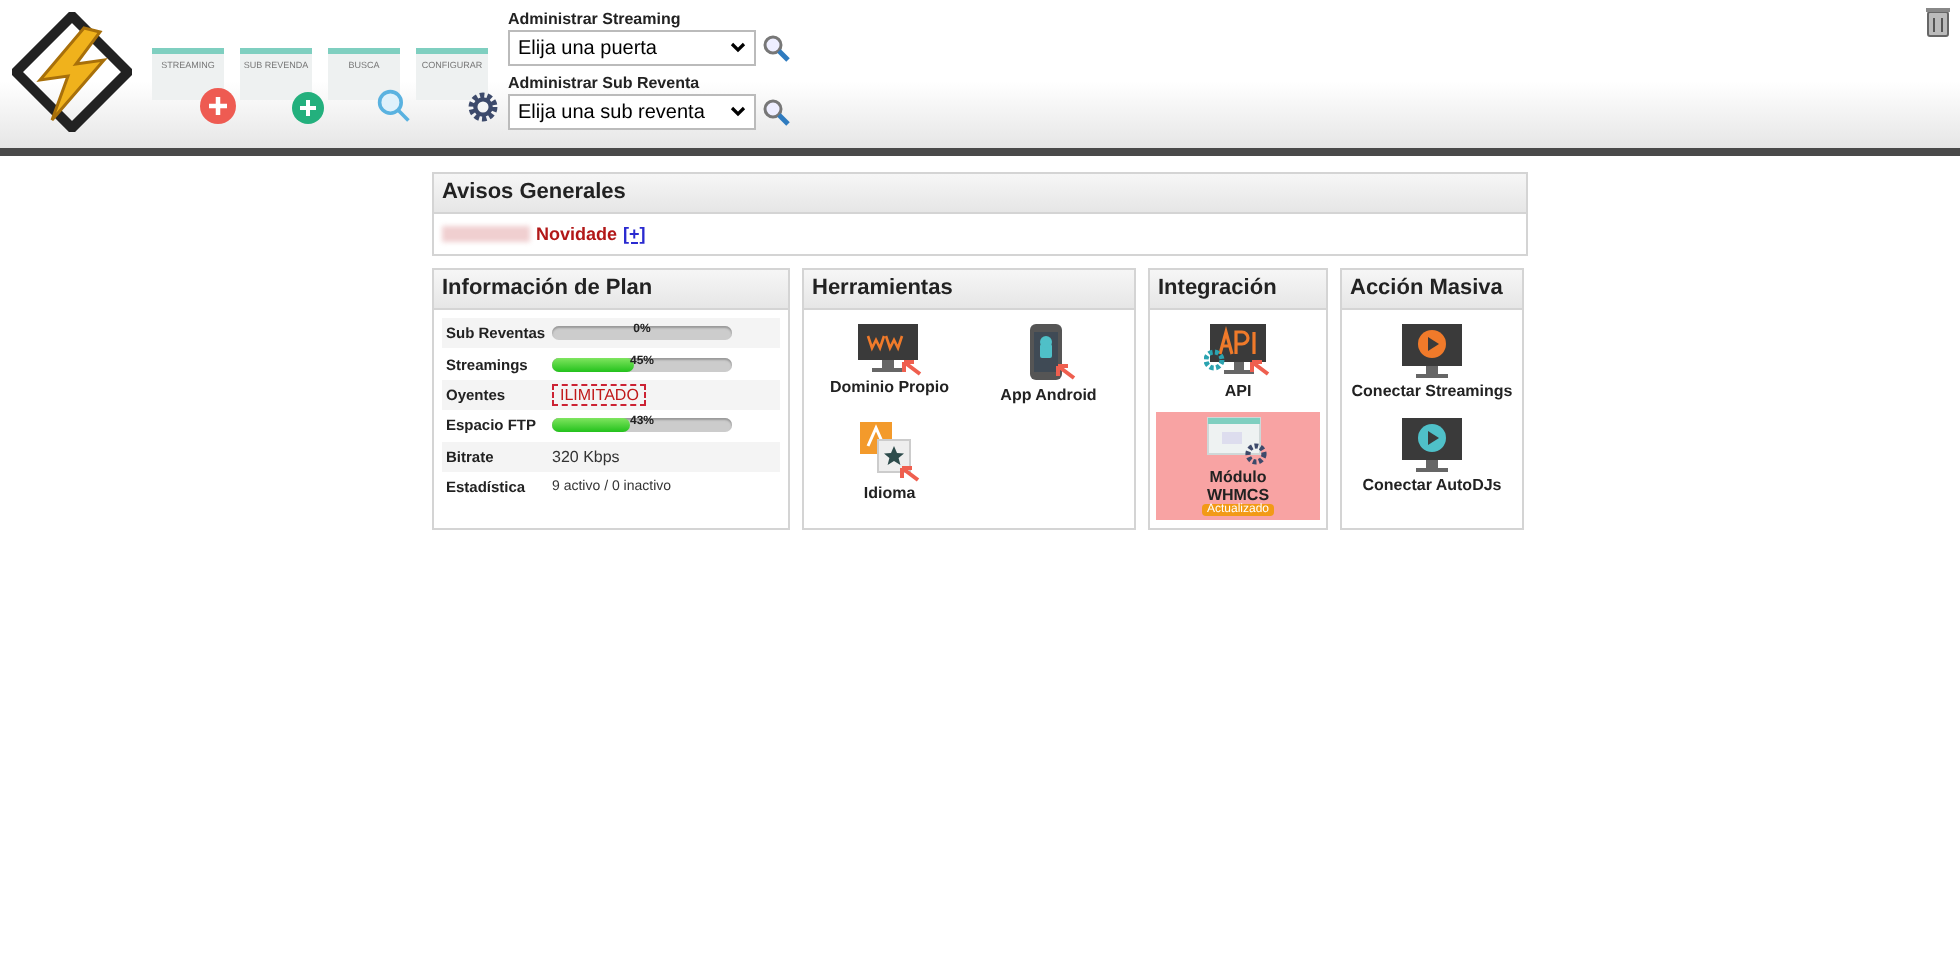  Describe the element at coordinates (1238, 290) in the screenshot. I see `panel-title: Integración` at that location.